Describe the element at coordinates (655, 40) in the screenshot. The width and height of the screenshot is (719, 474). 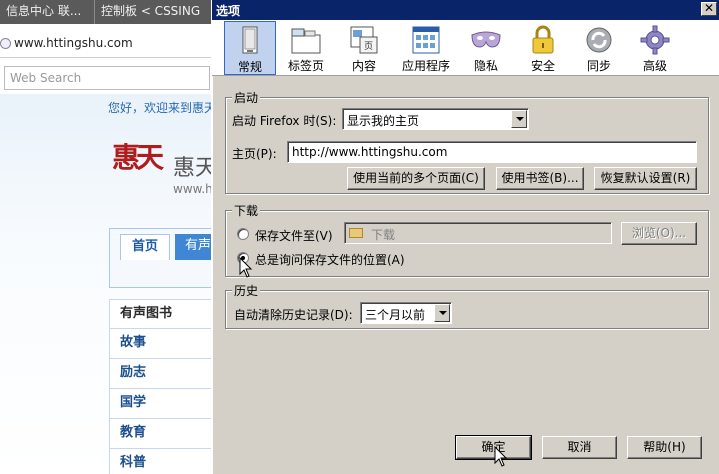
I see `advanced-gear-icon` at that location.